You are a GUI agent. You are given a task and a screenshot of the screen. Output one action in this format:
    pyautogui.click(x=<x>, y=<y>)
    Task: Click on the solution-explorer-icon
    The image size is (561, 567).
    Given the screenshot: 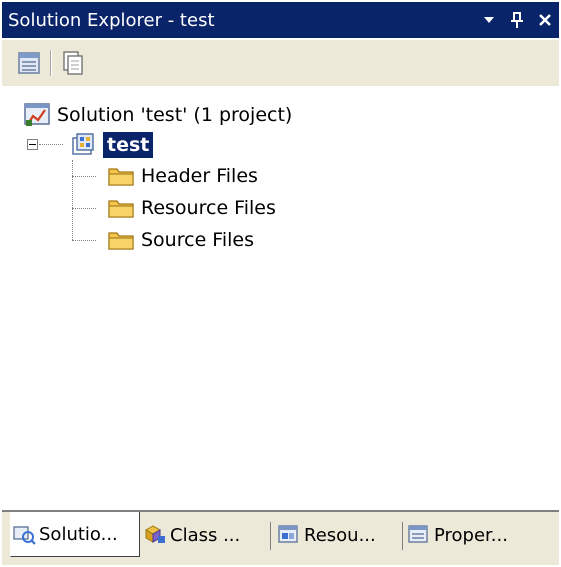 What is the action you would take?
    pyautogui.click(x=24, y=535)
    